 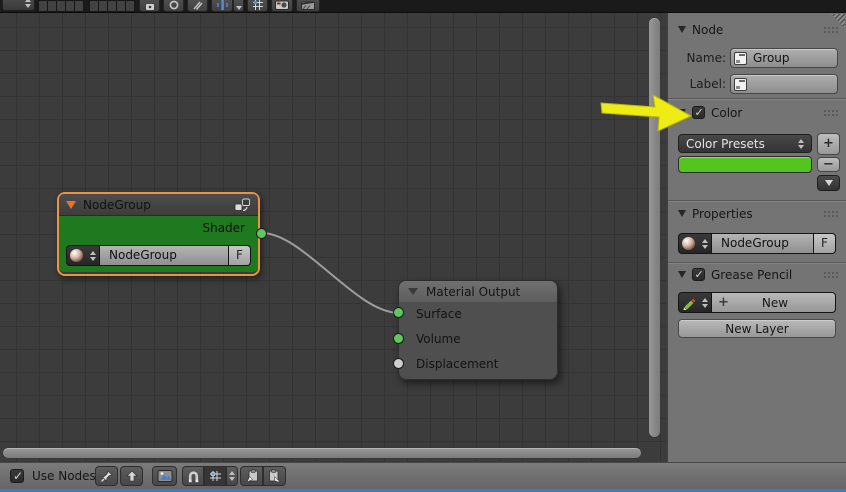 I want to click on pin-button, so click(x=106, y=476).